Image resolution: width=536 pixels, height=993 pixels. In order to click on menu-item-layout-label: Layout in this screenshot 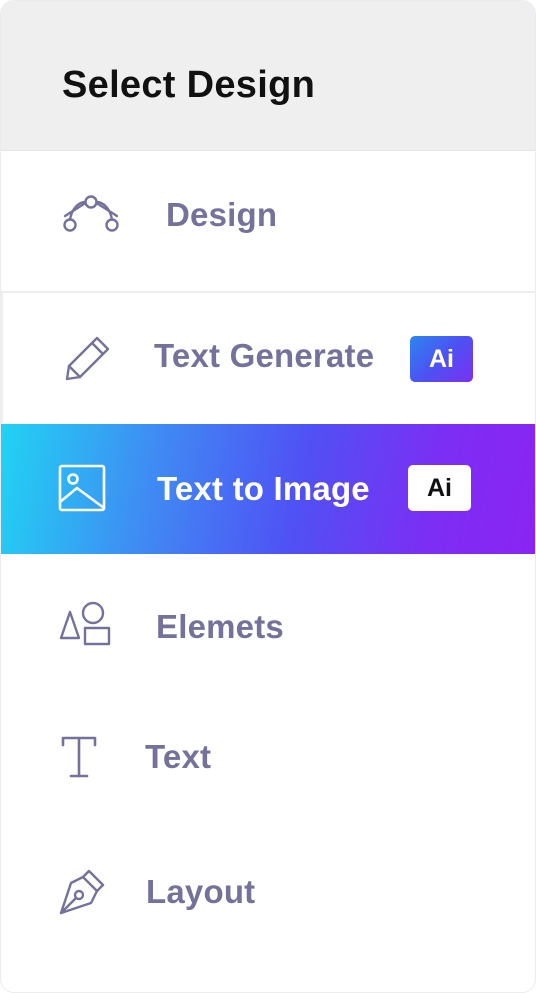, I will do `click(201, 891)`.